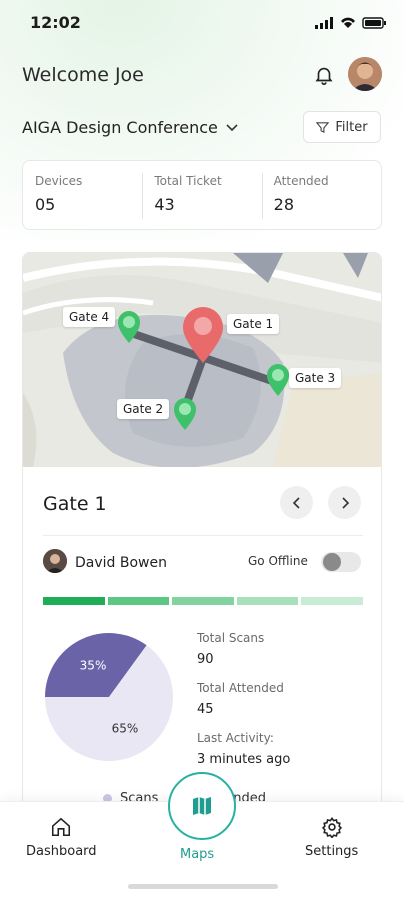  I want to click on home-icon, so click(61, 827).